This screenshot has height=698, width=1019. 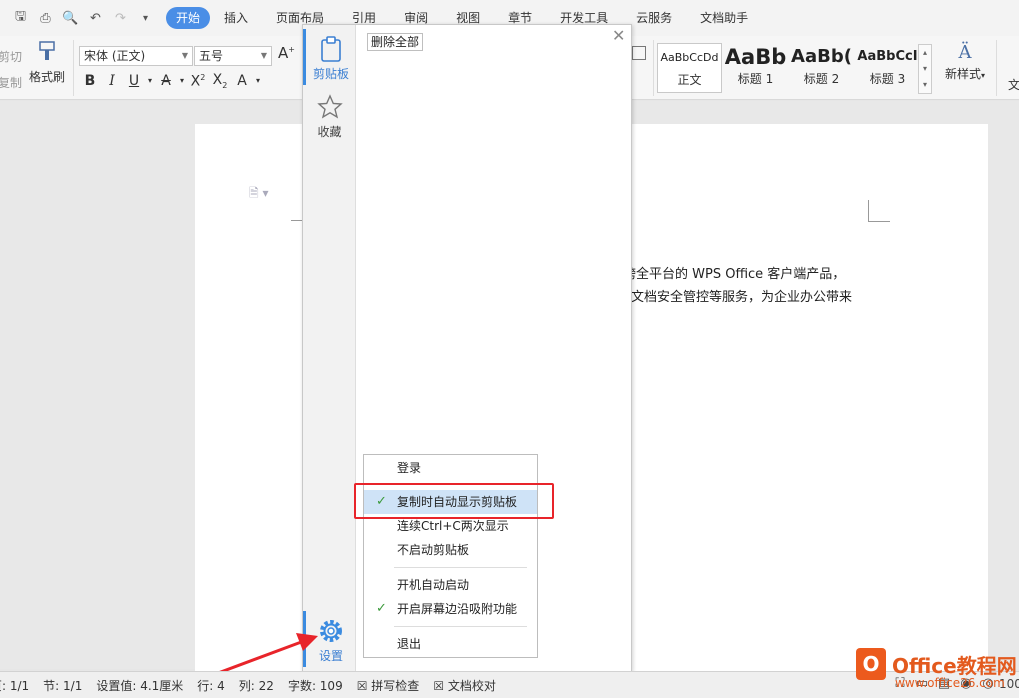 I want to click on spellcheck-button: ☒ 拼写检查, so click(x=388, y=685).